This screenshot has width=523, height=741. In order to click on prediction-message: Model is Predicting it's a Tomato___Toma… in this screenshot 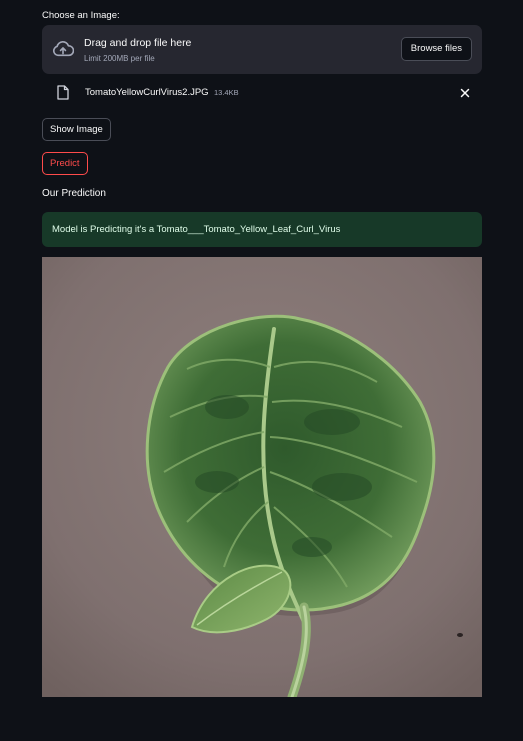, I will do `click(196, 229)`.